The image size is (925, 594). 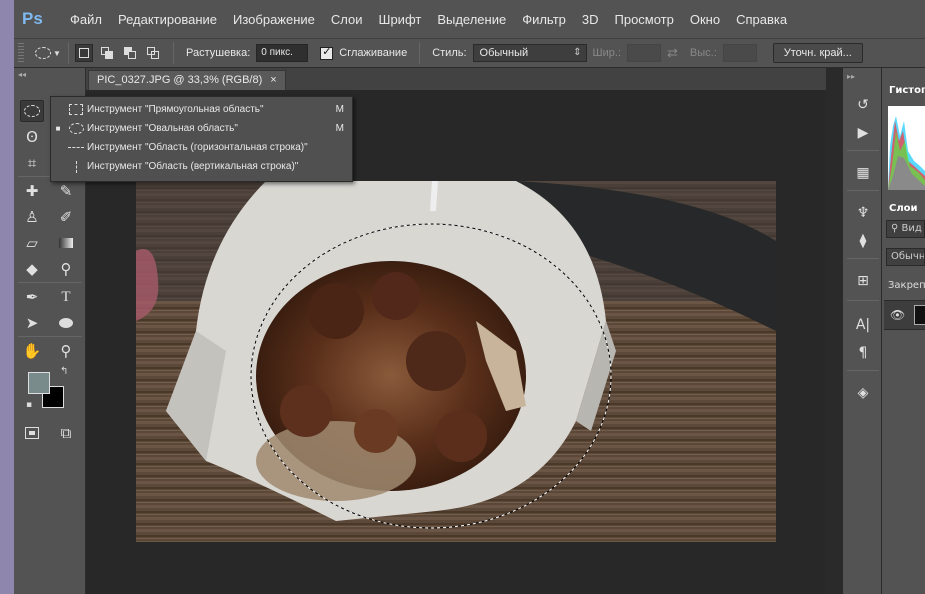 What do you see at coordinates (66, 243) in the screenshot?
I see `gradient-tool` at bounding box center [66, 243].